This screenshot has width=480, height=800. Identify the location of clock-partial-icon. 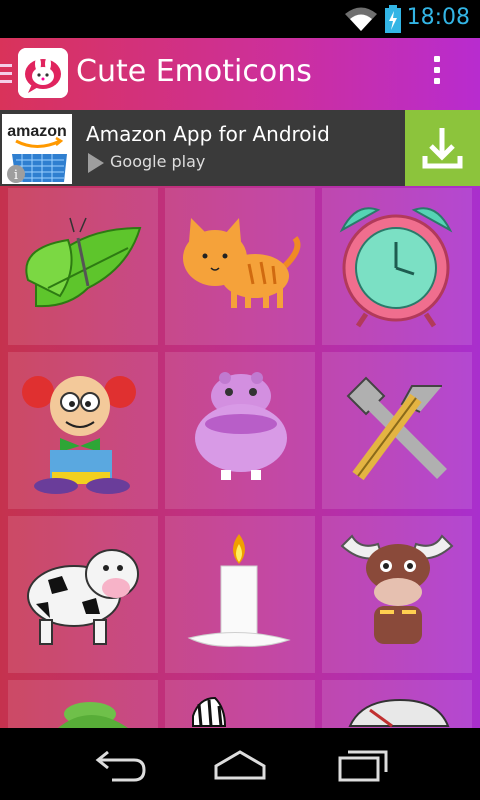
(399, 713).